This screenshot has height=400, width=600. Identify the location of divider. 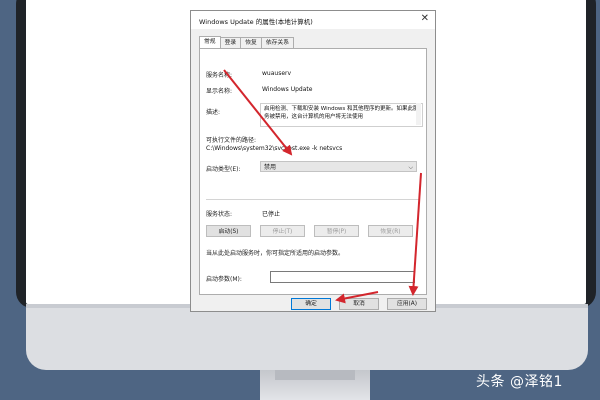
(313, 199).